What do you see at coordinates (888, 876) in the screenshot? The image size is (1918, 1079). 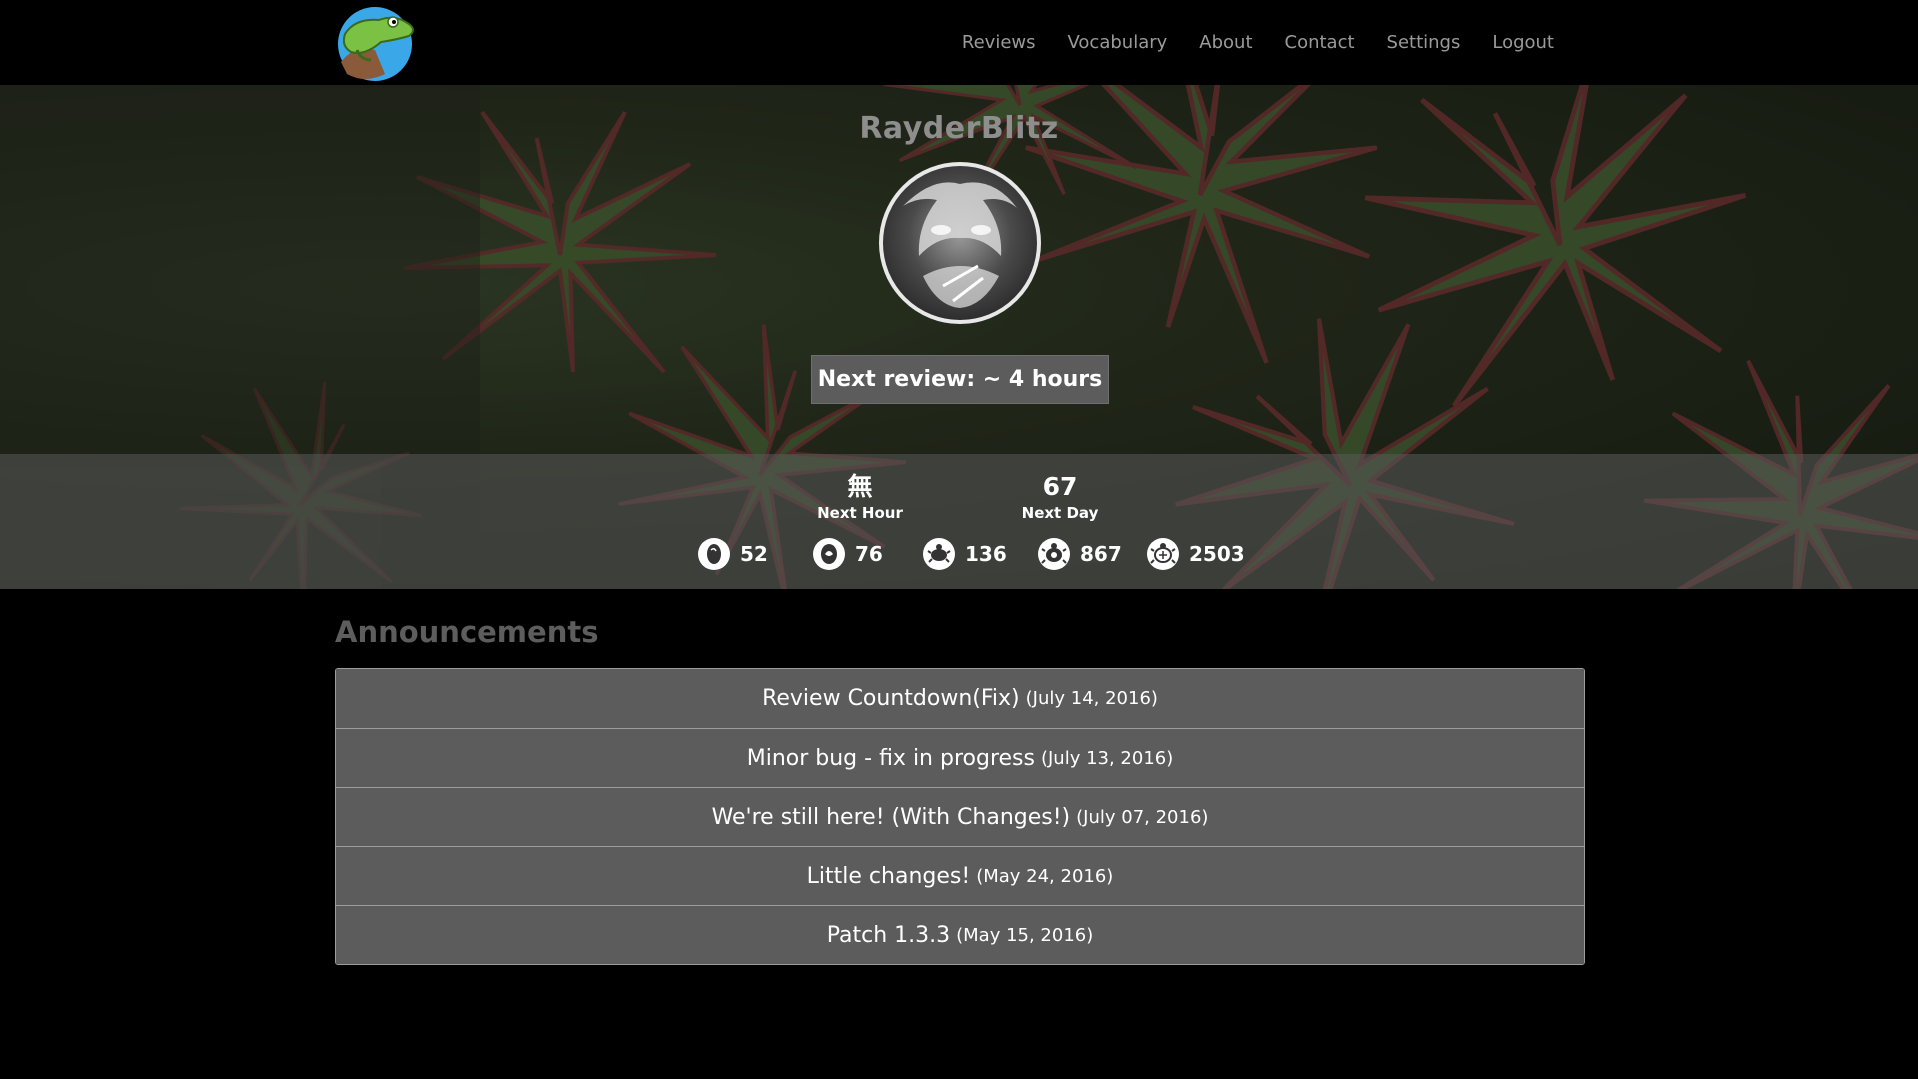 I see `announcement-title: Little changes!` at bounding box center [888, 876].